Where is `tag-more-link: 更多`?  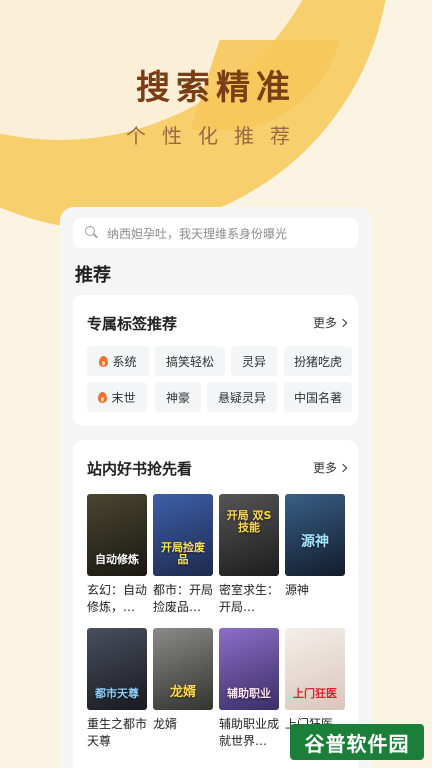 tag-more-link: 更多 is located at coordinates (330, 322).